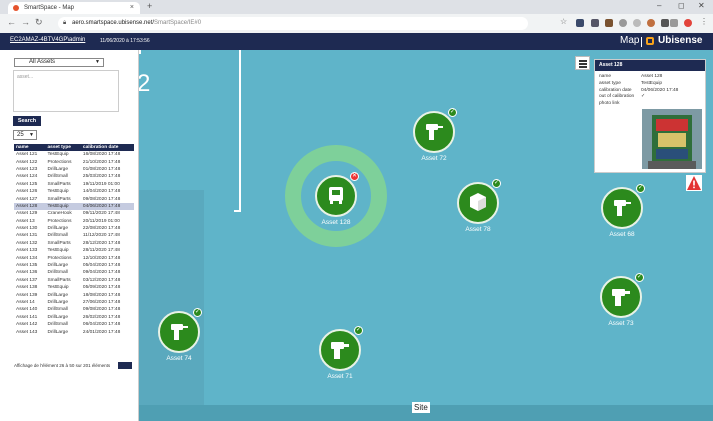 This screenshot has height=421, width=713. What do you see at coordinates (31, 135) in the screenshot?
I see `chevron-down-icon: ▼` at bounding box center [31, 135].